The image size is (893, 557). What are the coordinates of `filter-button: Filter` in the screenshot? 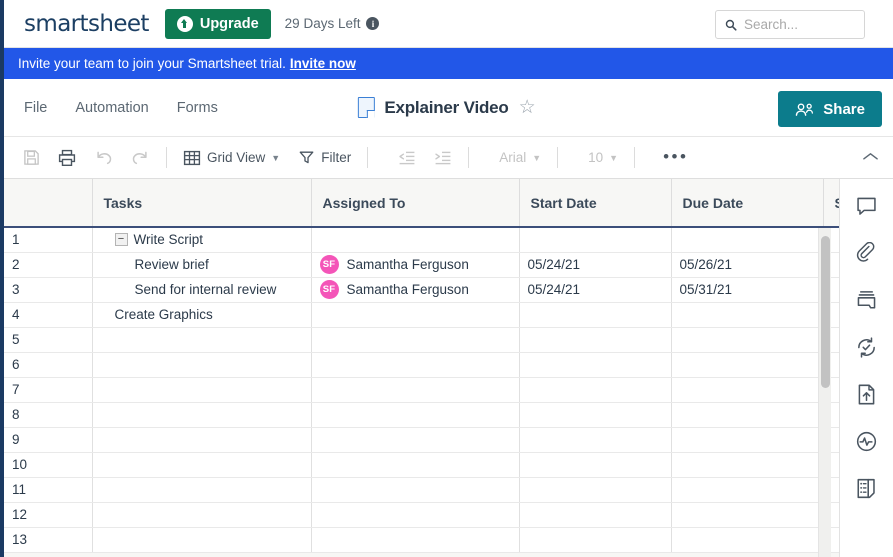 It's located at (324, 158).